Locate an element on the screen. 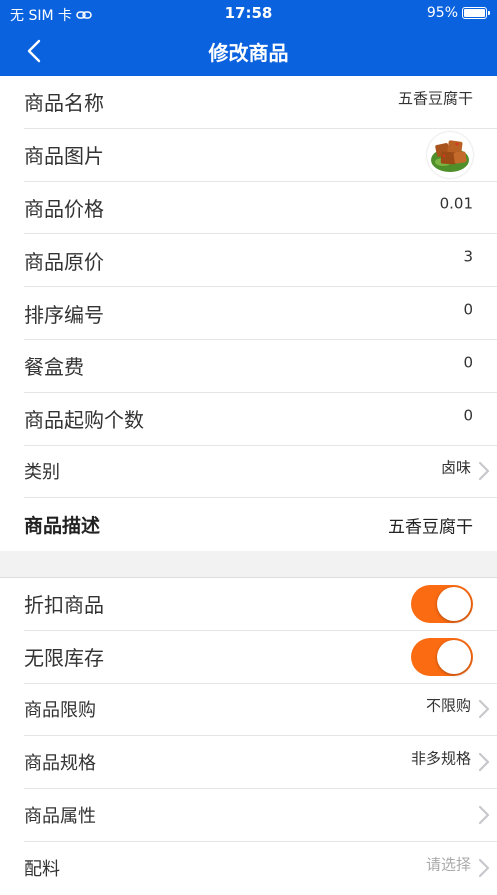  min-purchase-label: 商品起购个数 is located at coordinates (84, 420).